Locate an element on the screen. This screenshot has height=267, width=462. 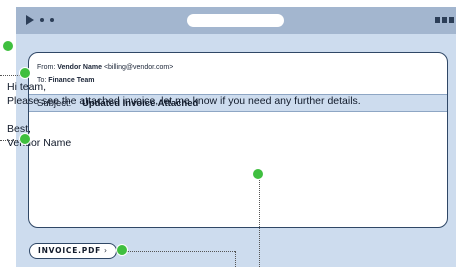
titlebar is located at coordinates (236, 20).